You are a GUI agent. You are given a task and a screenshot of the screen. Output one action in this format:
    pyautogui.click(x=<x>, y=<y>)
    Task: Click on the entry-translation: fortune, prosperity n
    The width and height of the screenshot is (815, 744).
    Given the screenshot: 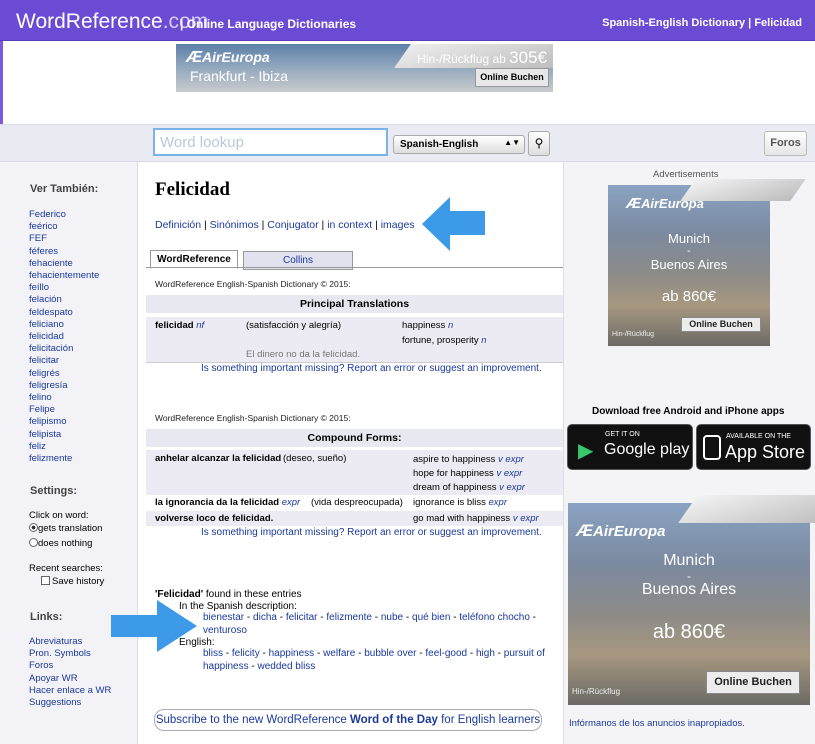 What is the action you would take?
    pyautogui.click(x=444, y=340)
    